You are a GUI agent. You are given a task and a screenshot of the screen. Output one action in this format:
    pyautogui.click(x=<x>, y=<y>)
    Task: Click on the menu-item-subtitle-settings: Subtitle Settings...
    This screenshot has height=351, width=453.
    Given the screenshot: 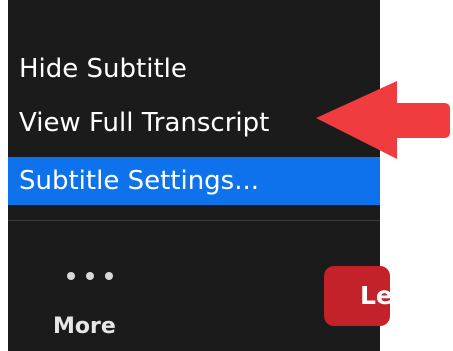 What is the action you would take?
    pyautogui.click(x=194, y=181)
    